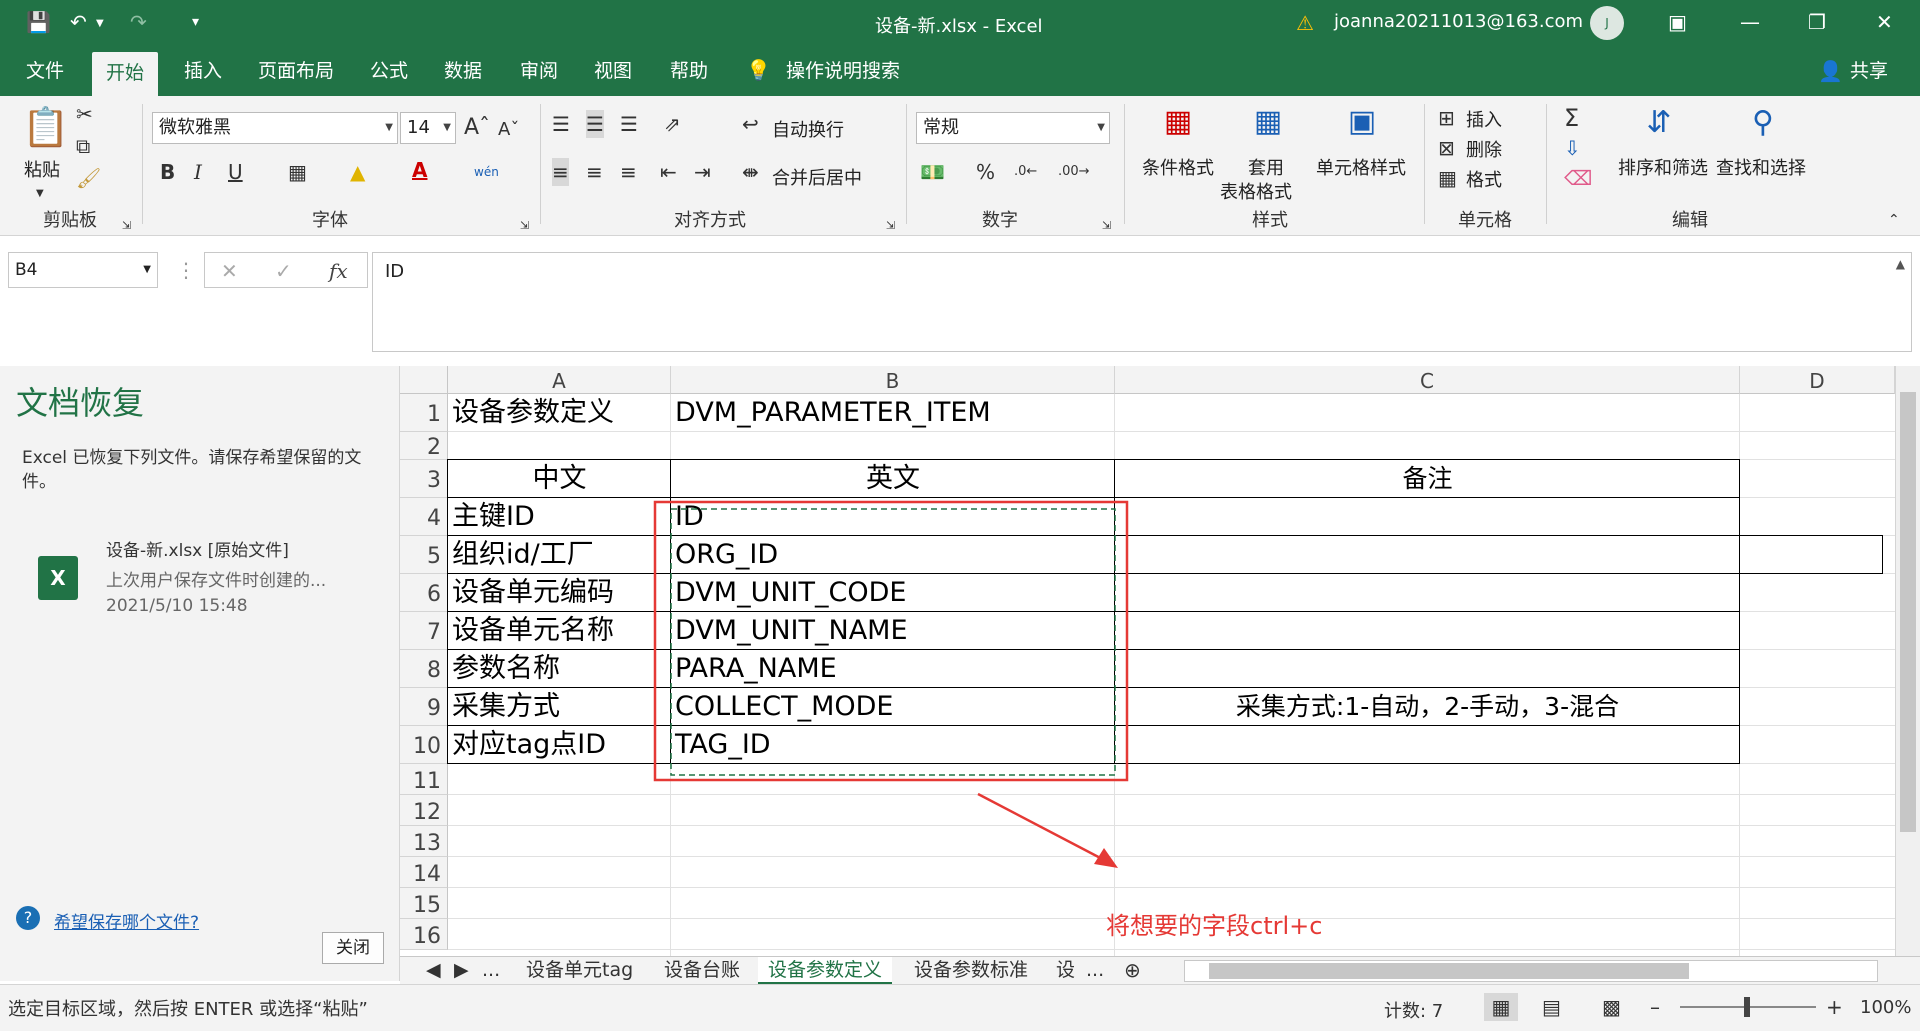  What do you see at coordinates (125, 74) in the screenshot?
I see `tab-home: 开始` at bounding box center [125, 74].